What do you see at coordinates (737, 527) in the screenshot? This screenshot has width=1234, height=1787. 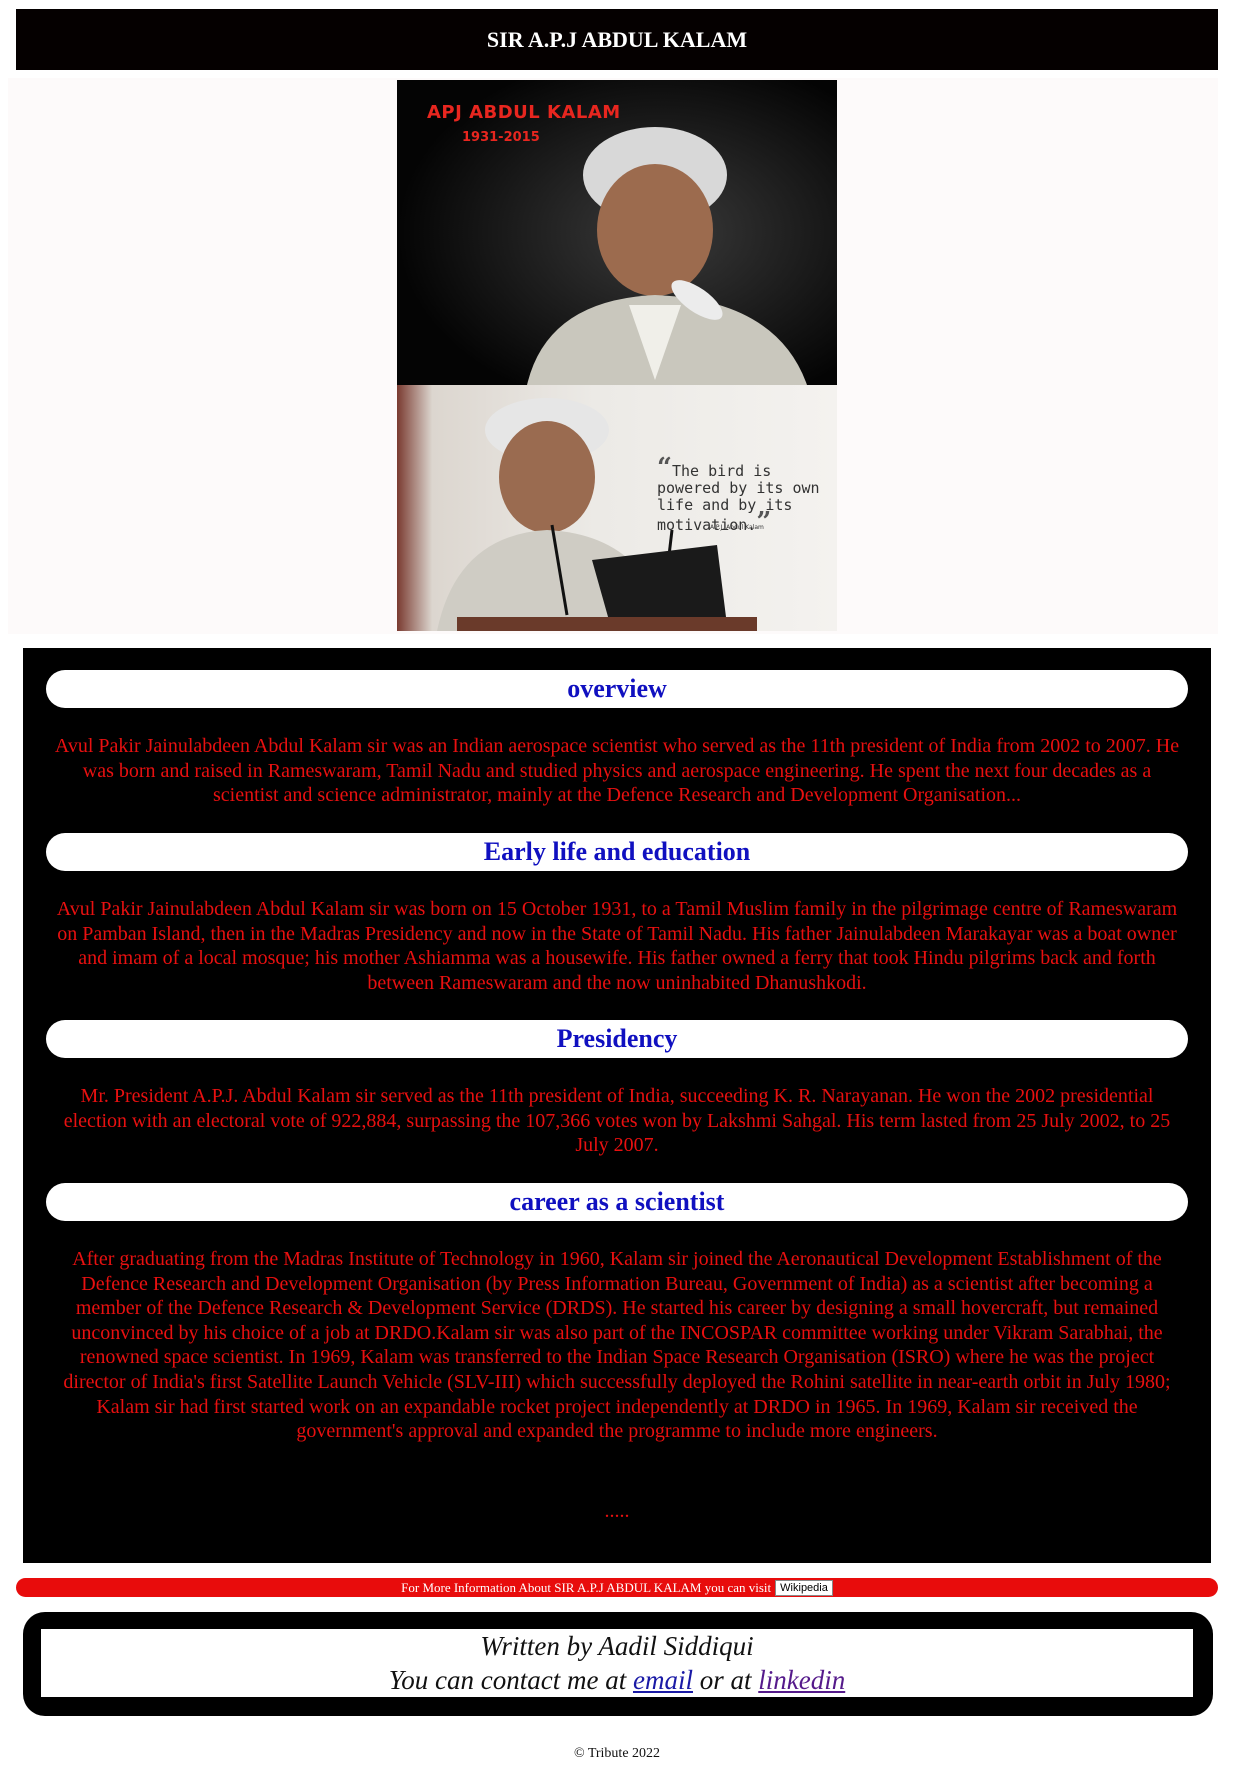 I see `quote-author: A.P.J. Abdul Kalam` at bounding box center [737, 527].